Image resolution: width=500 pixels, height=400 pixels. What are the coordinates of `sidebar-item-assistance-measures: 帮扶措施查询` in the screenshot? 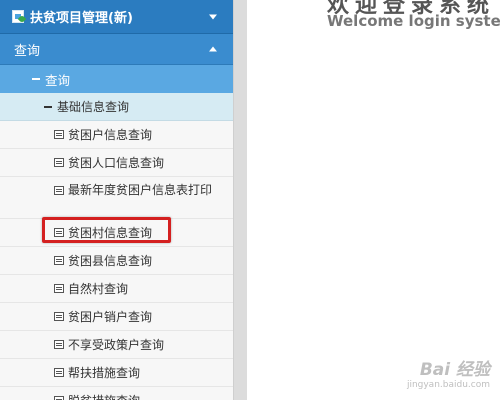 It's located at (116, 373).